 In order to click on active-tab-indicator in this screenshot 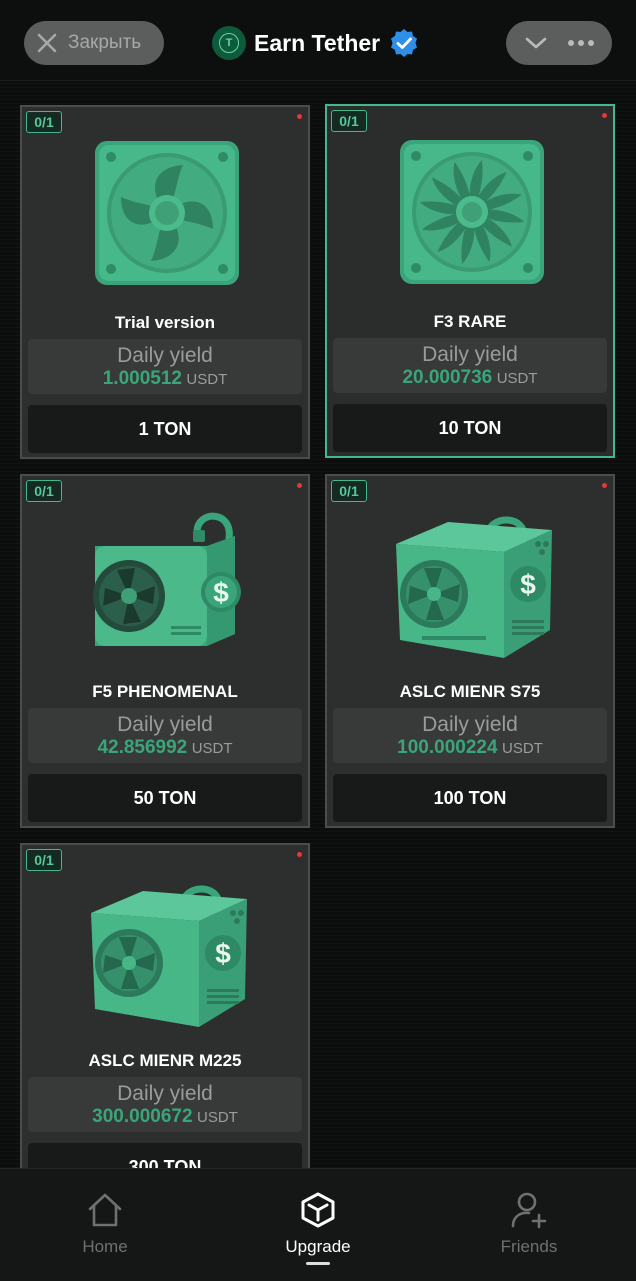, I will do `click(318, 1263)`.